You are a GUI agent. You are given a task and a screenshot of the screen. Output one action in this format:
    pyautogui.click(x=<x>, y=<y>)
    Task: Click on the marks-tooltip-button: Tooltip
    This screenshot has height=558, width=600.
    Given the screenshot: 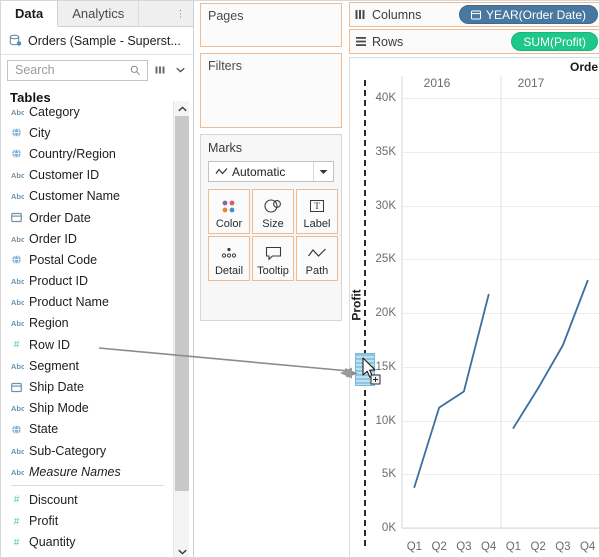 What is the action you would take?
    pyautogui.click(x=273, y=258)
    